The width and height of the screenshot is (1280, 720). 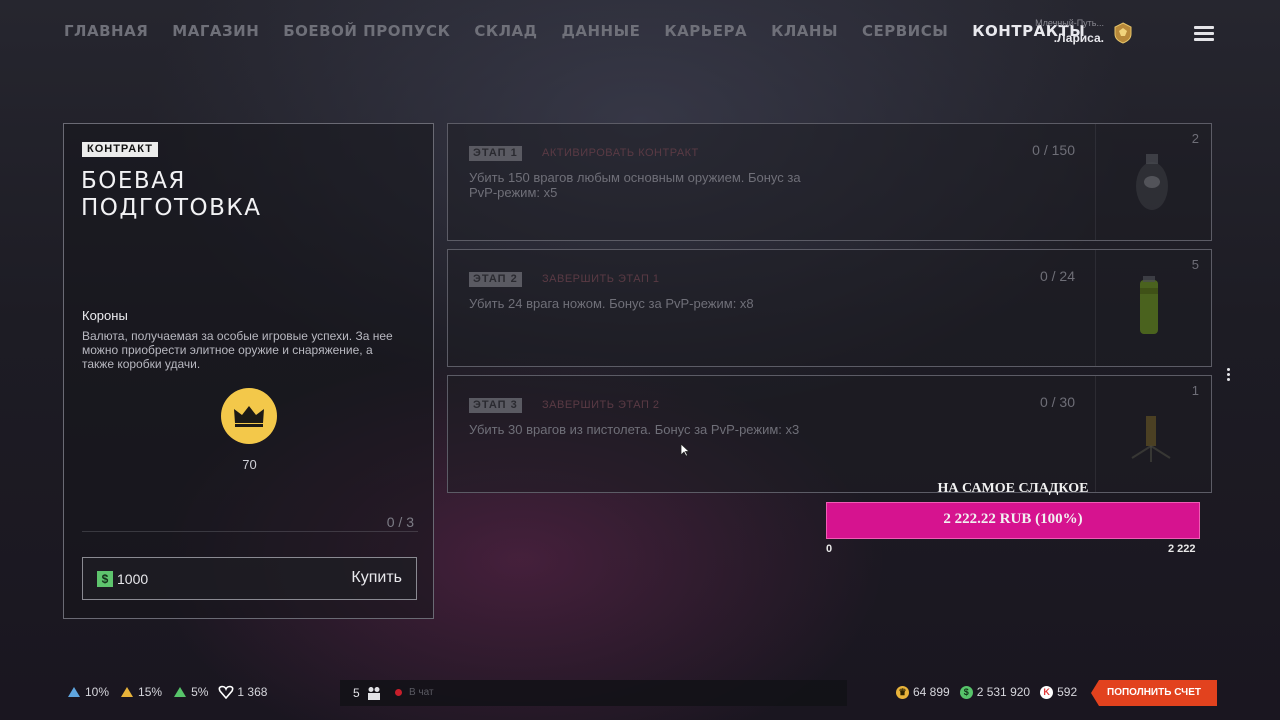 What do you see at coordinates (1182, 549) in the screenshot?
I see `donation-max: 2 222` at bounding box center [1182, 549].